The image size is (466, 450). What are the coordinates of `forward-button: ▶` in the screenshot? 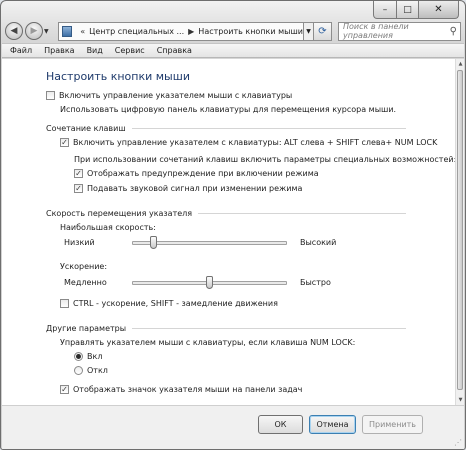 It's located at (34, 31).